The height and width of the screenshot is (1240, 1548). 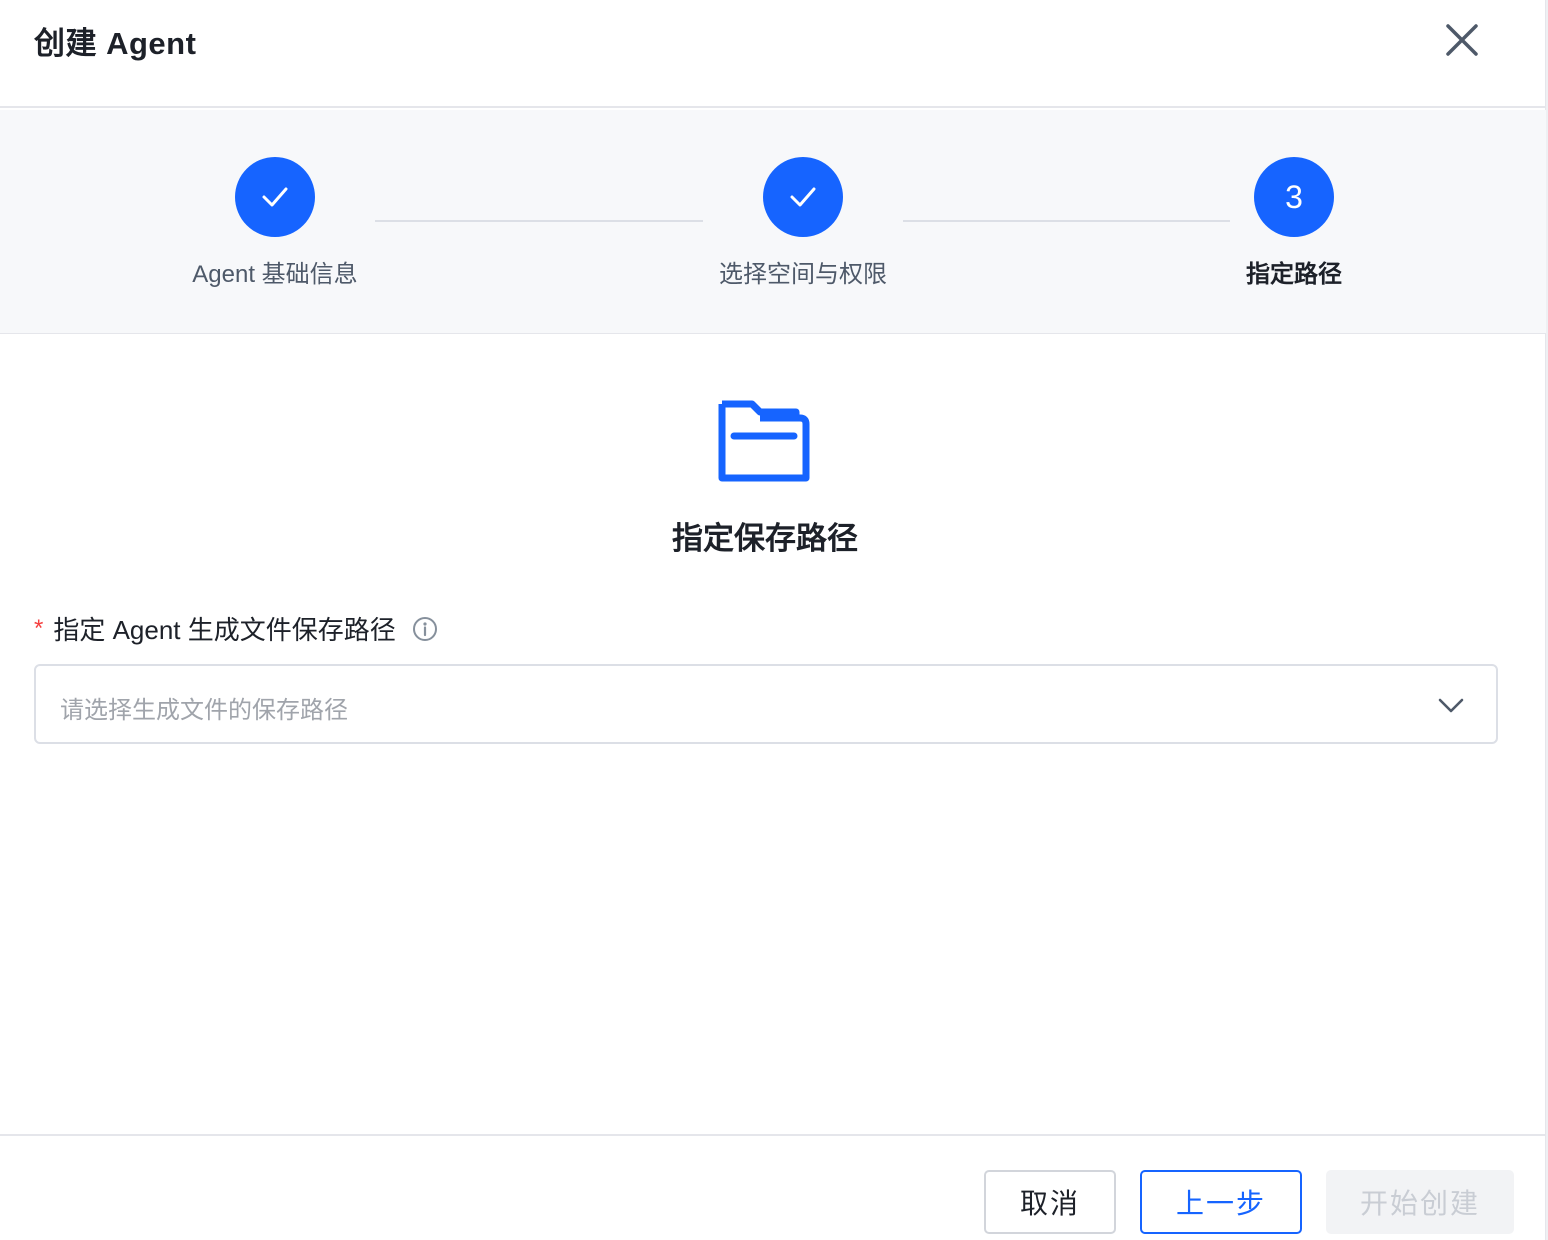 I want to click on close-button, so click(x=1462, y=40).